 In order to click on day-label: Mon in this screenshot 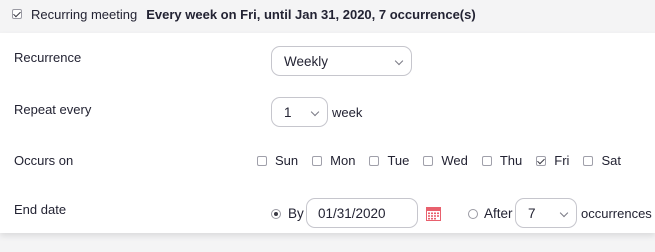, I will do `click(343, 160)`.